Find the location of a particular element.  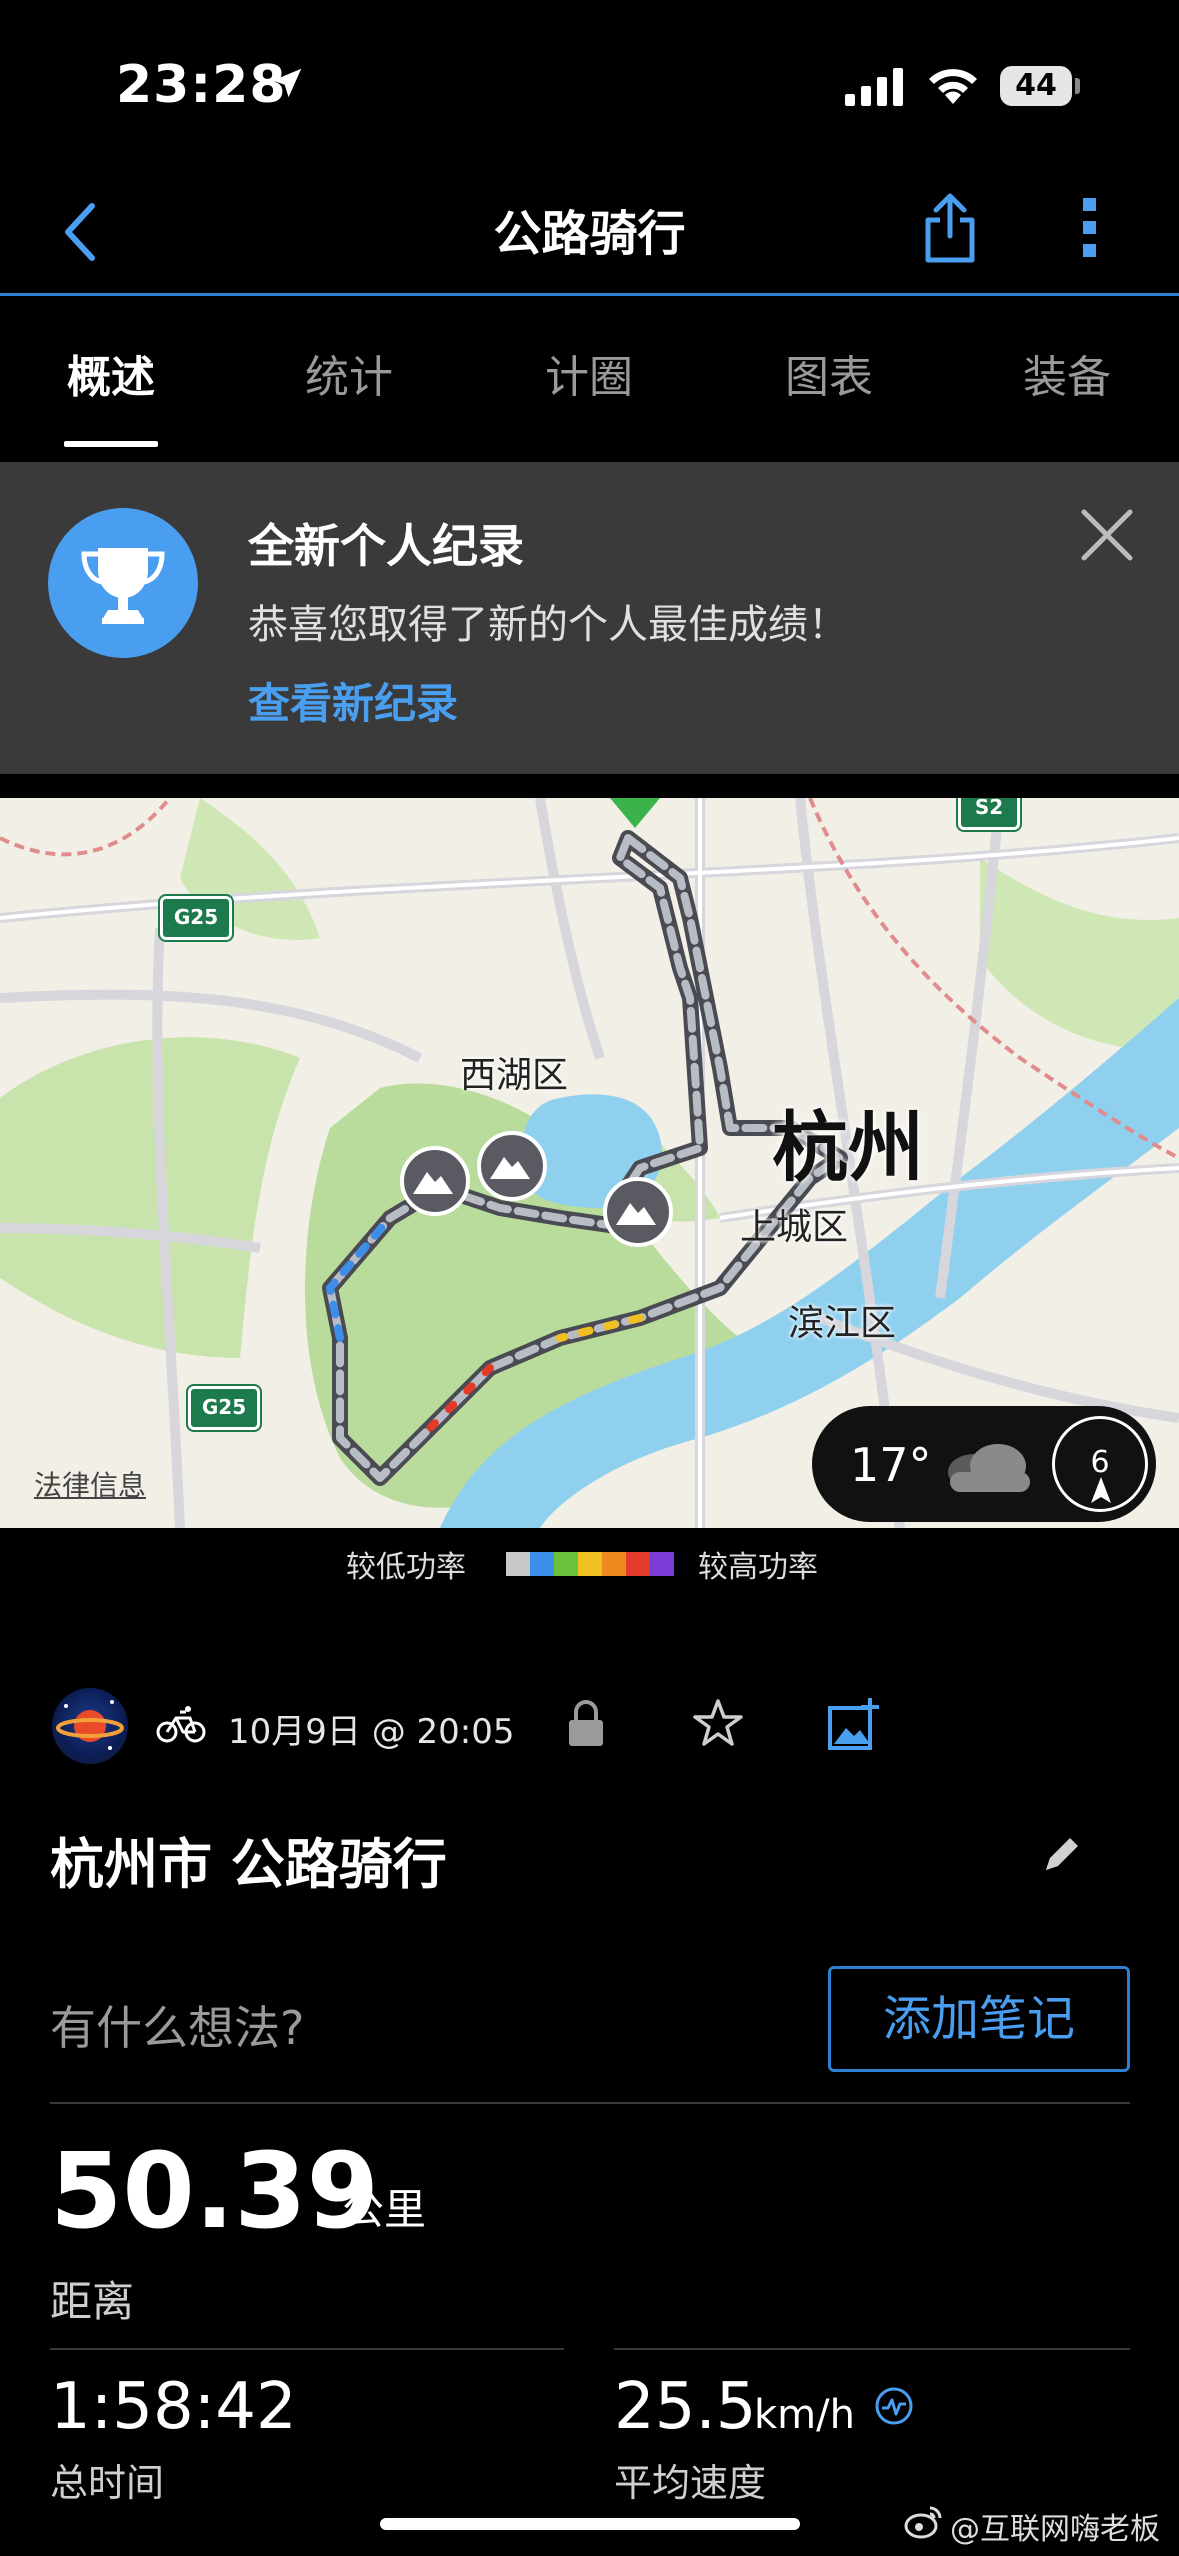

tab-charts: 图表 is located at coordinates (829, 373).